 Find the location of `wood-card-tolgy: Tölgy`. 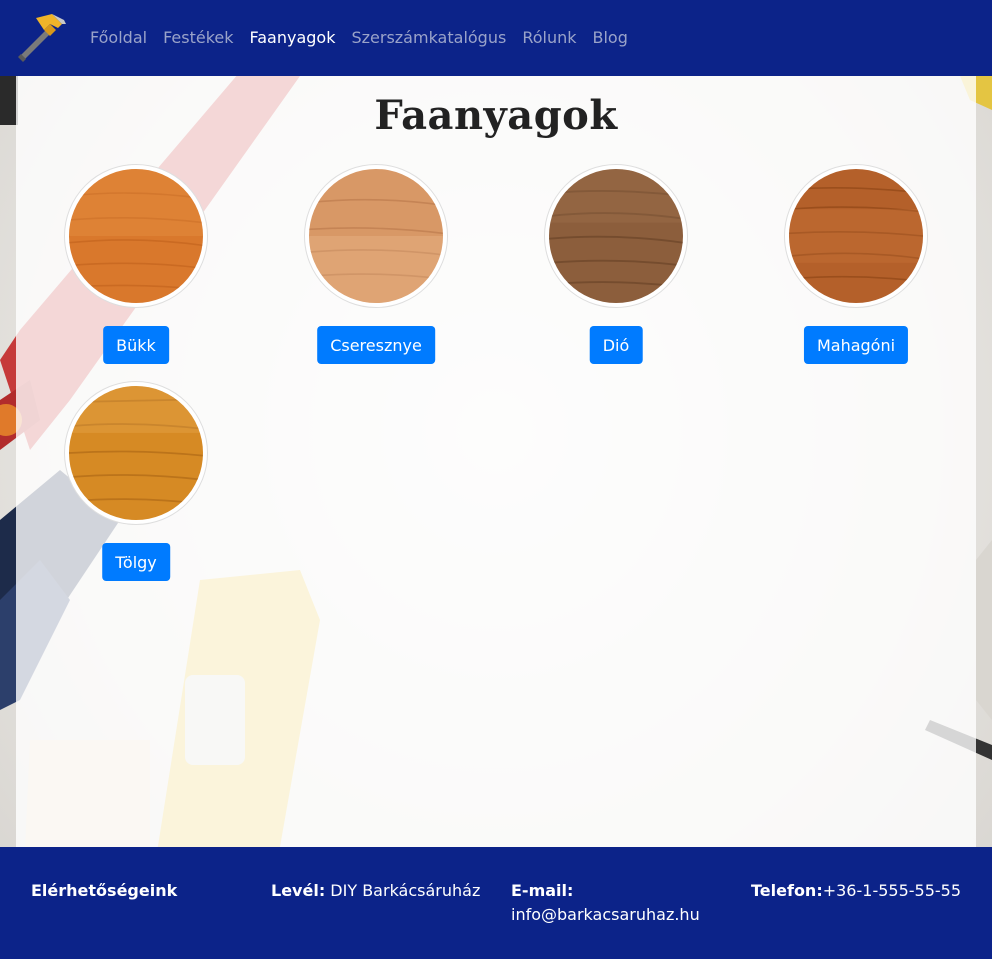

wood-card-tolgy: Tölgy is located at coordinates (136, 491).